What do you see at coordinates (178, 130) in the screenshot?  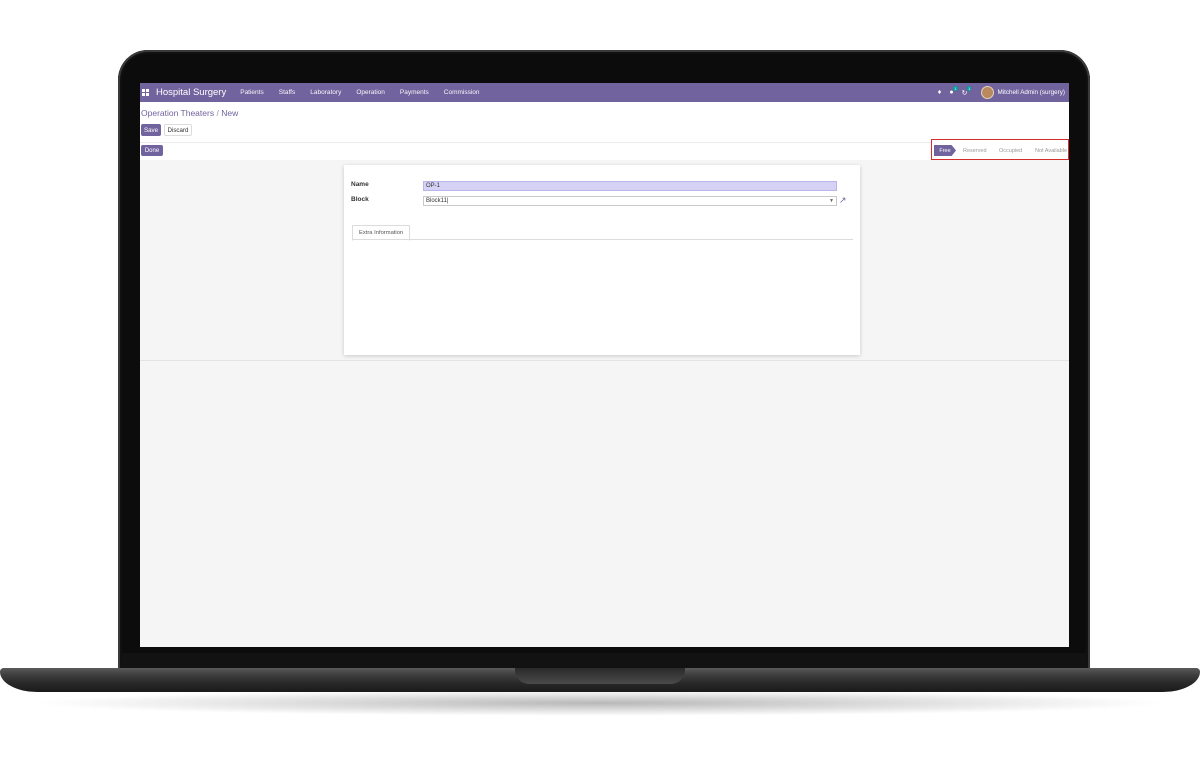 I see `discard-button: Discard` at bounding box center [178, 130].